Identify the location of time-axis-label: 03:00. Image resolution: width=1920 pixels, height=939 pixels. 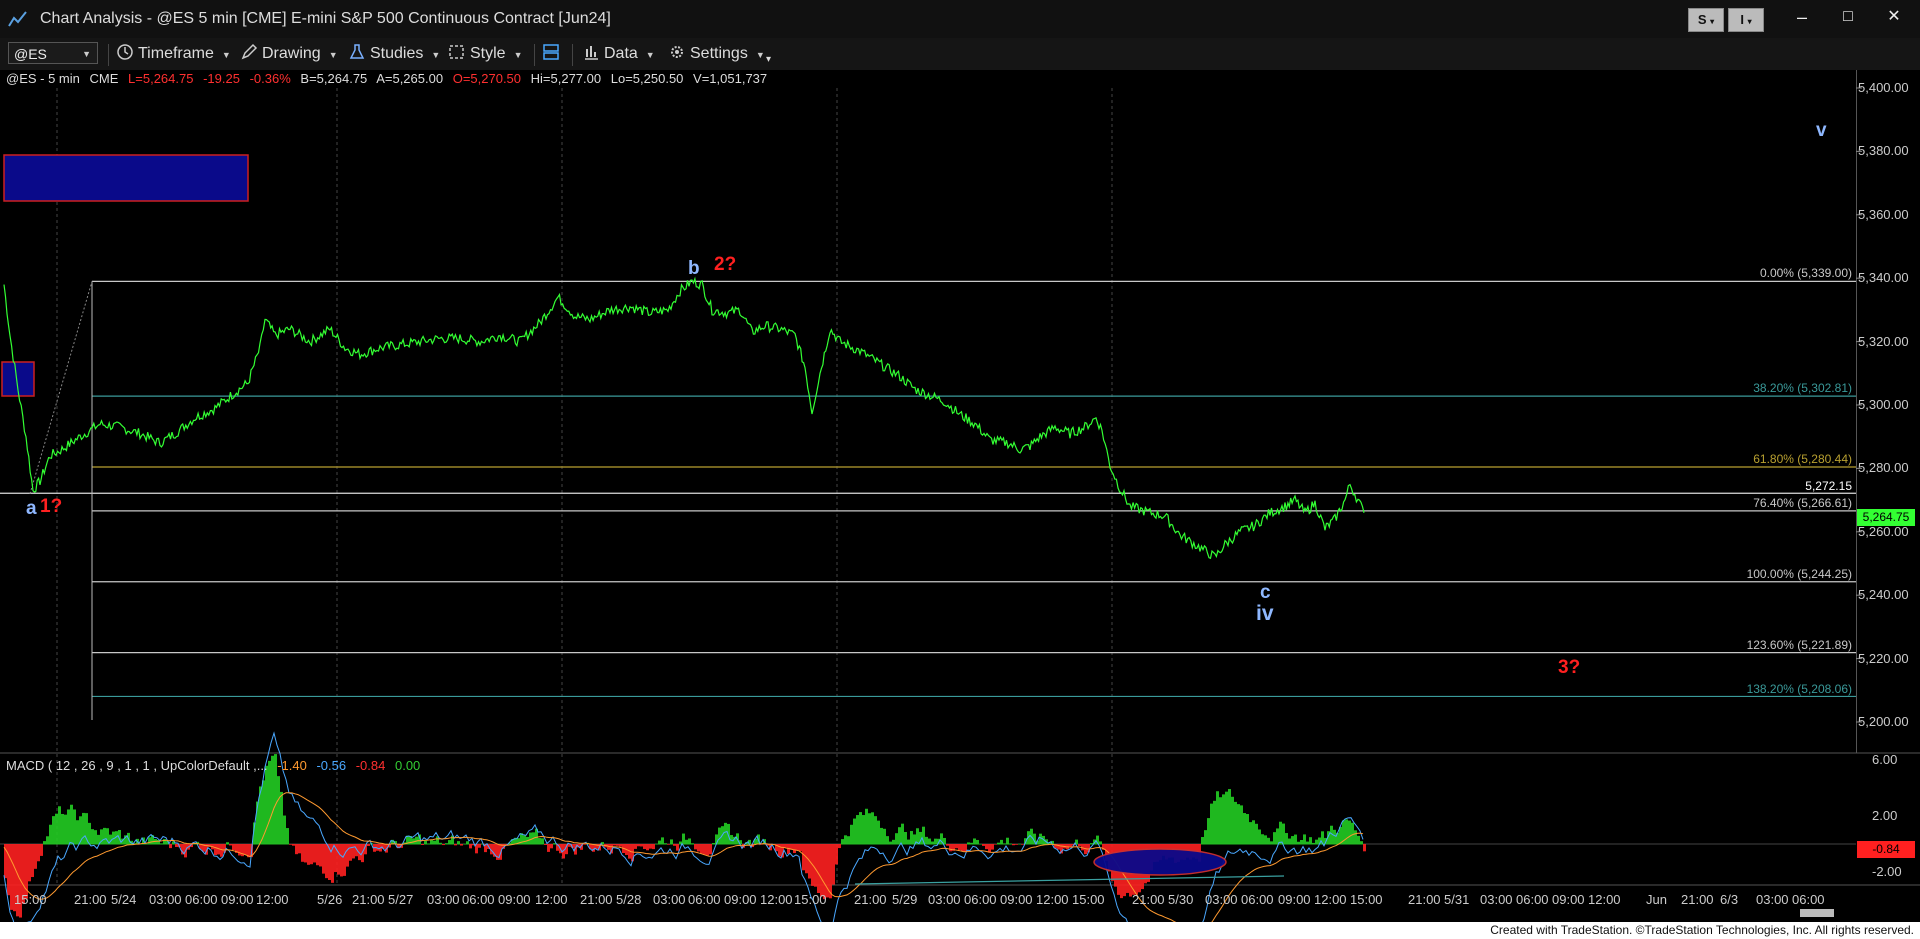
(1496, 899).